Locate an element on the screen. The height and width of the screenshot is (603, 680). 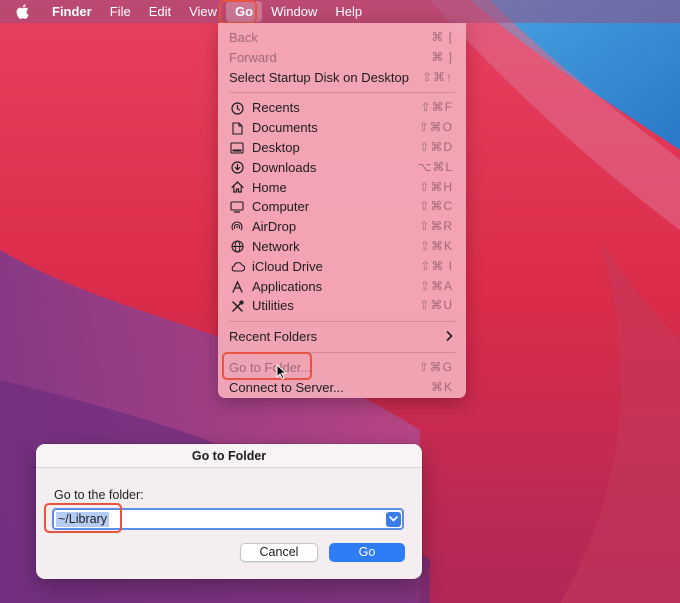
menu-item-label: Select Startup Disk on Desktop is located at coordinates (319, 77).